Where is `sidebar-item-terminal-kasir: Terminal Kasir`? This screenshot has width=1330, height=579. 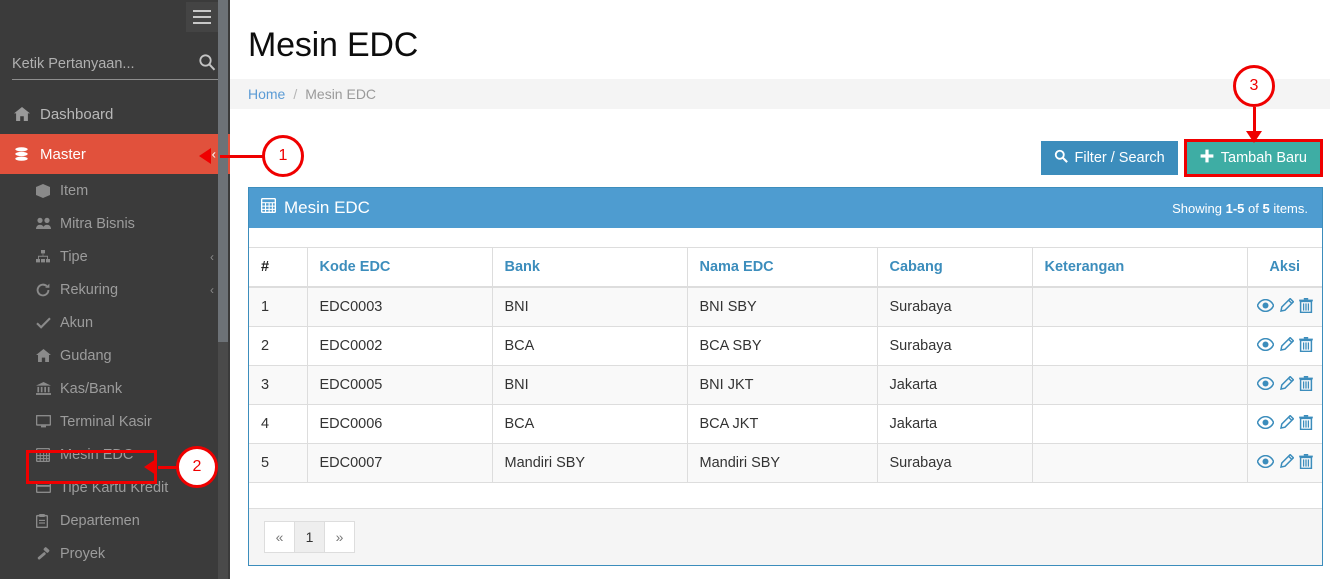 sidebar-item-terminal-kasir: Terminal Kasir is located at coordinates (115, 421).